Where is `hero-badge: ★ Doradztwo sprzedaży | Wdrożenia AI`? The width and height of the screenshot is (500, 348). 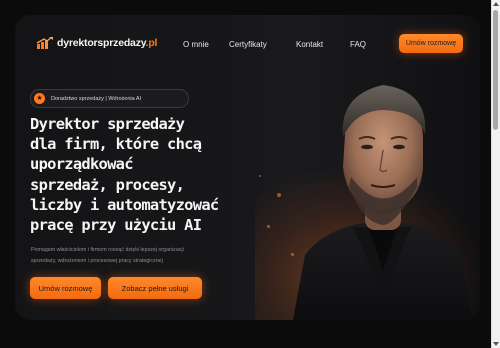
hero-badge: ★ Doradztwo sprzedaży | Wdrożenia AI is located at coordinates (109, 98).